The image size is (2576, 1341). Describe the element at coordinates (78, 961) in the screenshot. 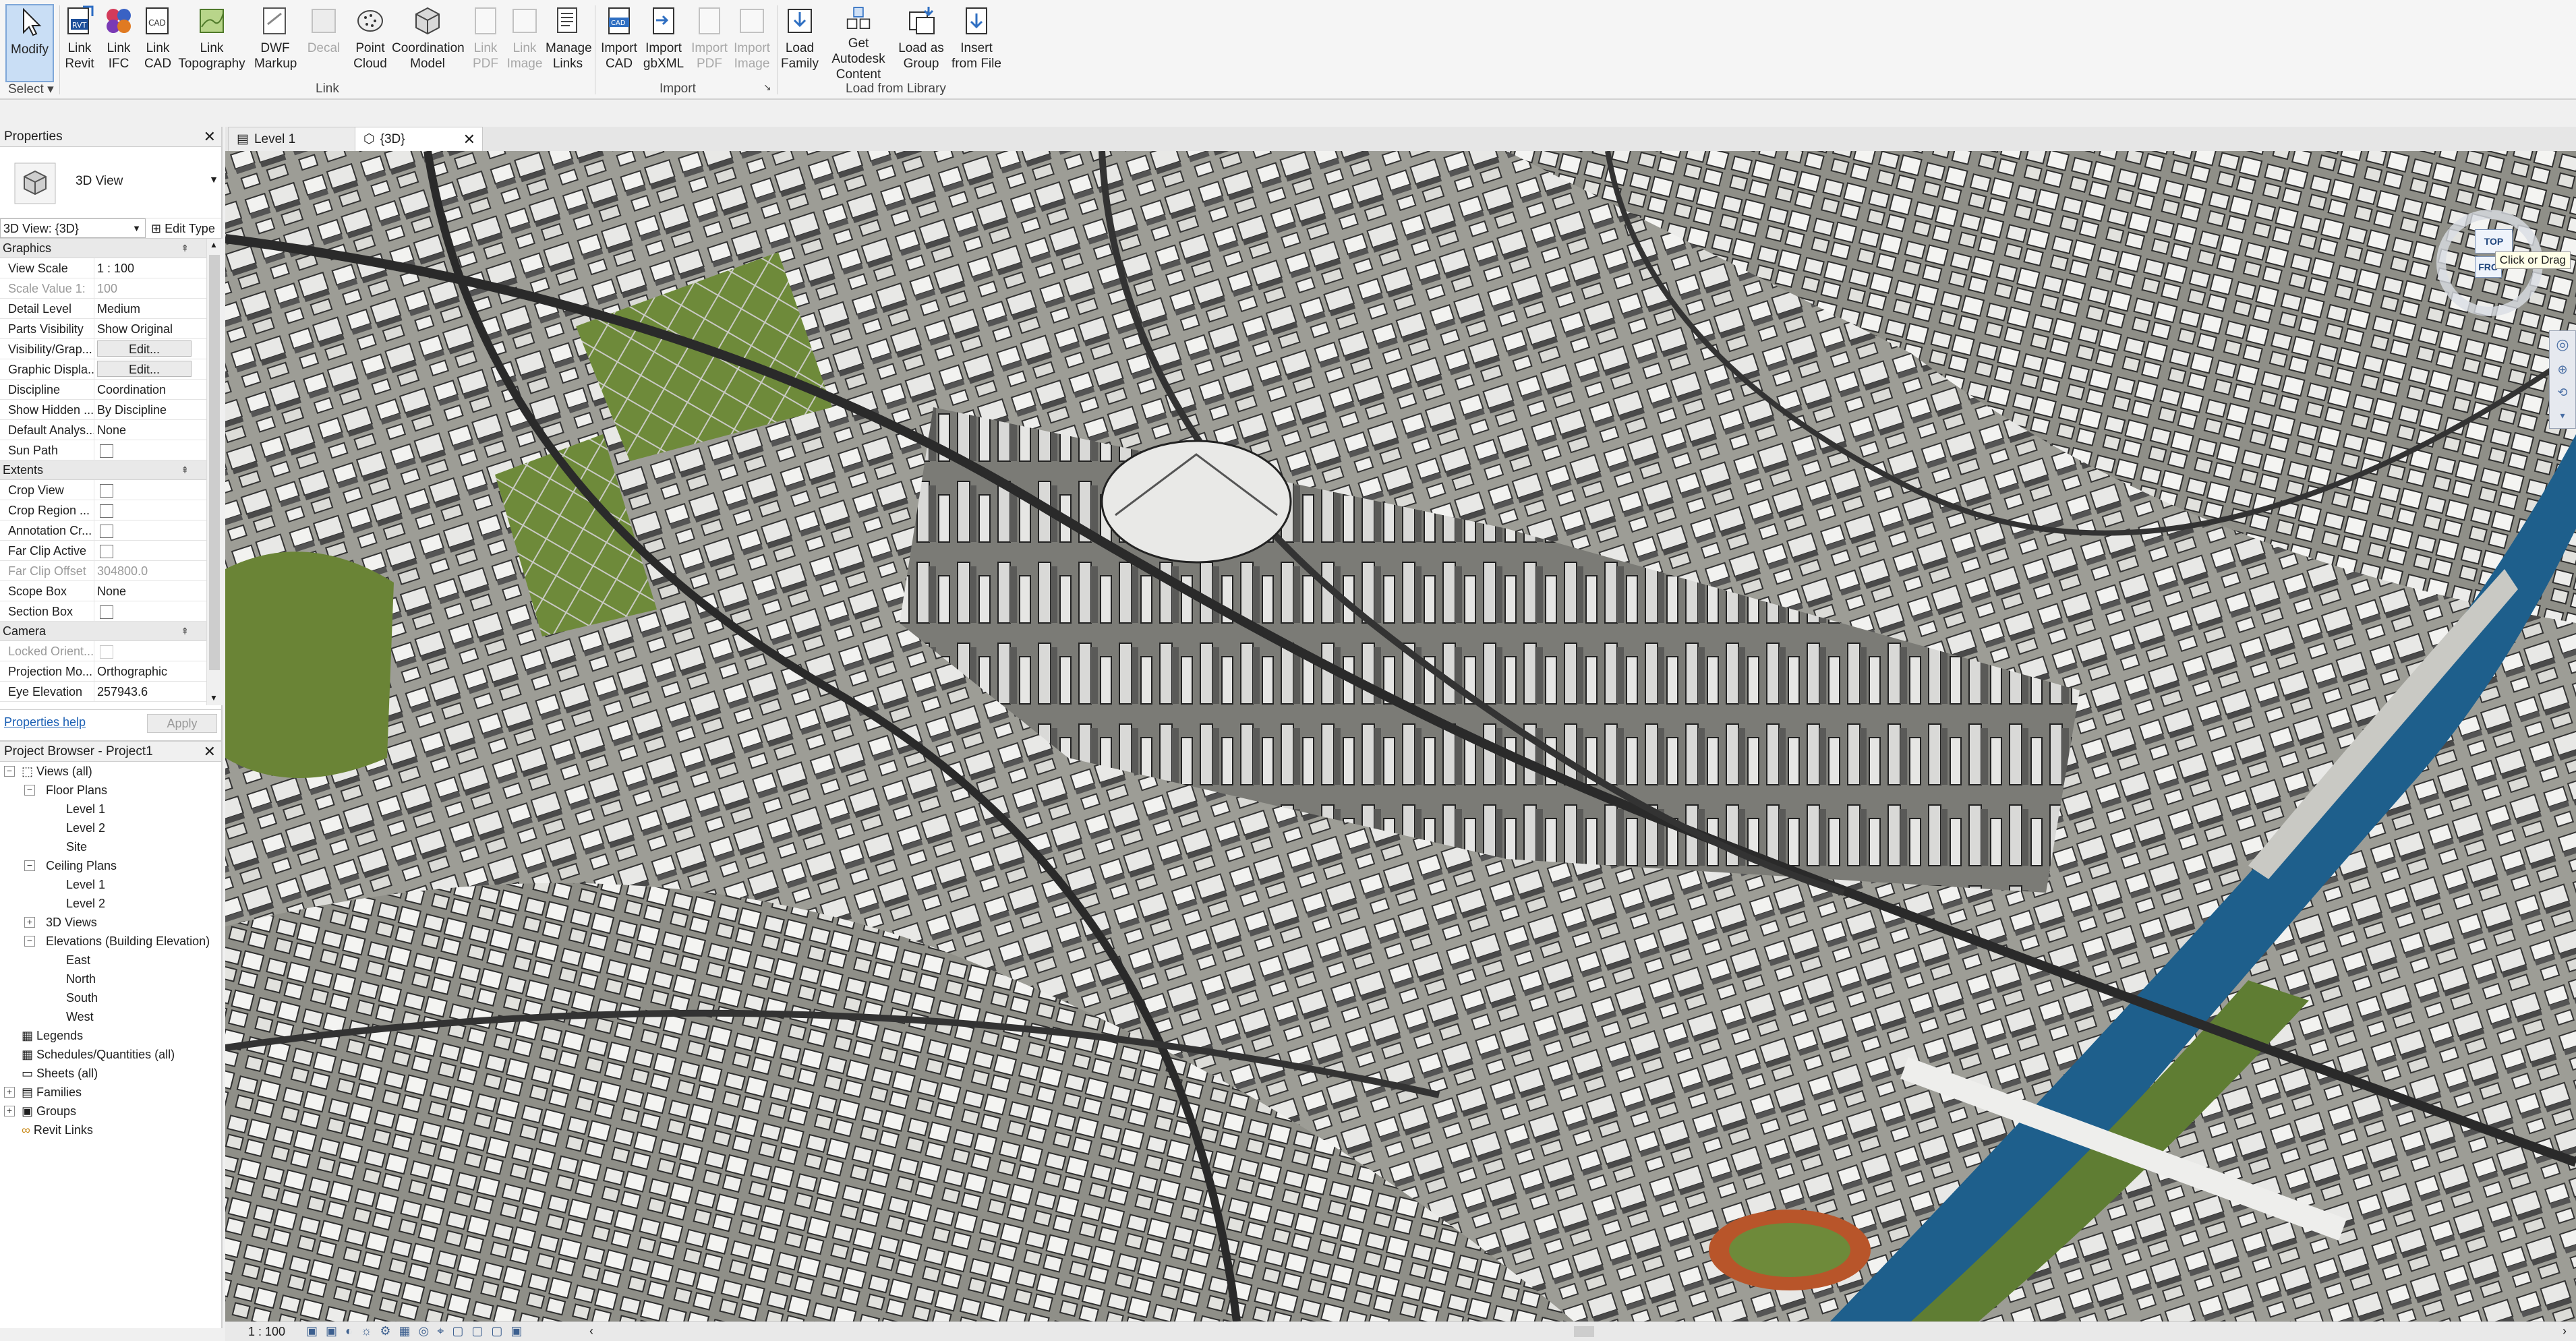

I see `tree-elevation-east: East` at that location.